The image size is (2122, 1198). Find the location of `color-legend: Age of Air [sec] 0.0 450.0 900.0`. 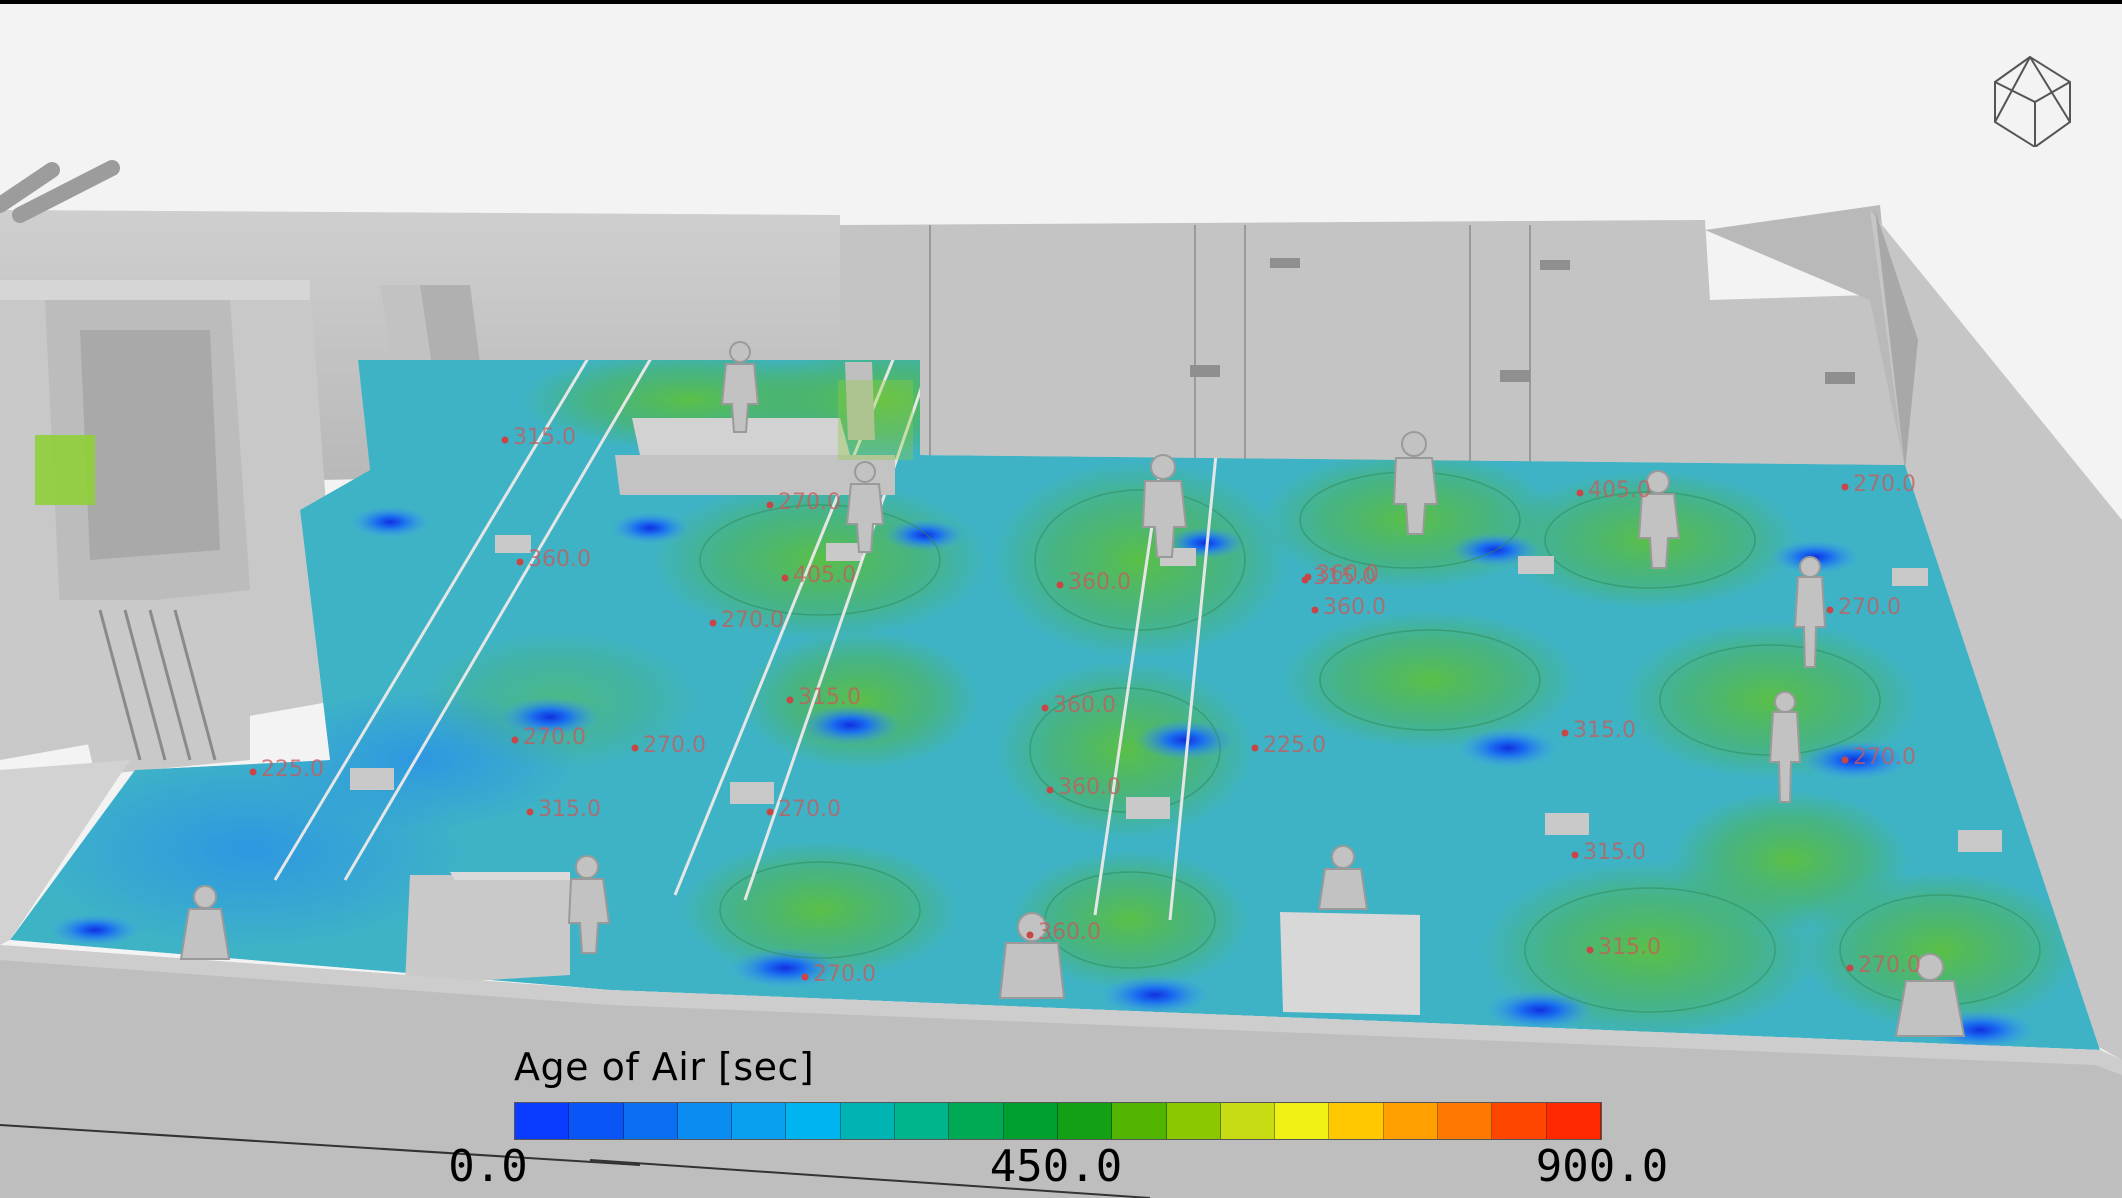

color-legend: Age of Air [sec] 0.0 450.0 900.0 is located at coordinates (1058, 1120).